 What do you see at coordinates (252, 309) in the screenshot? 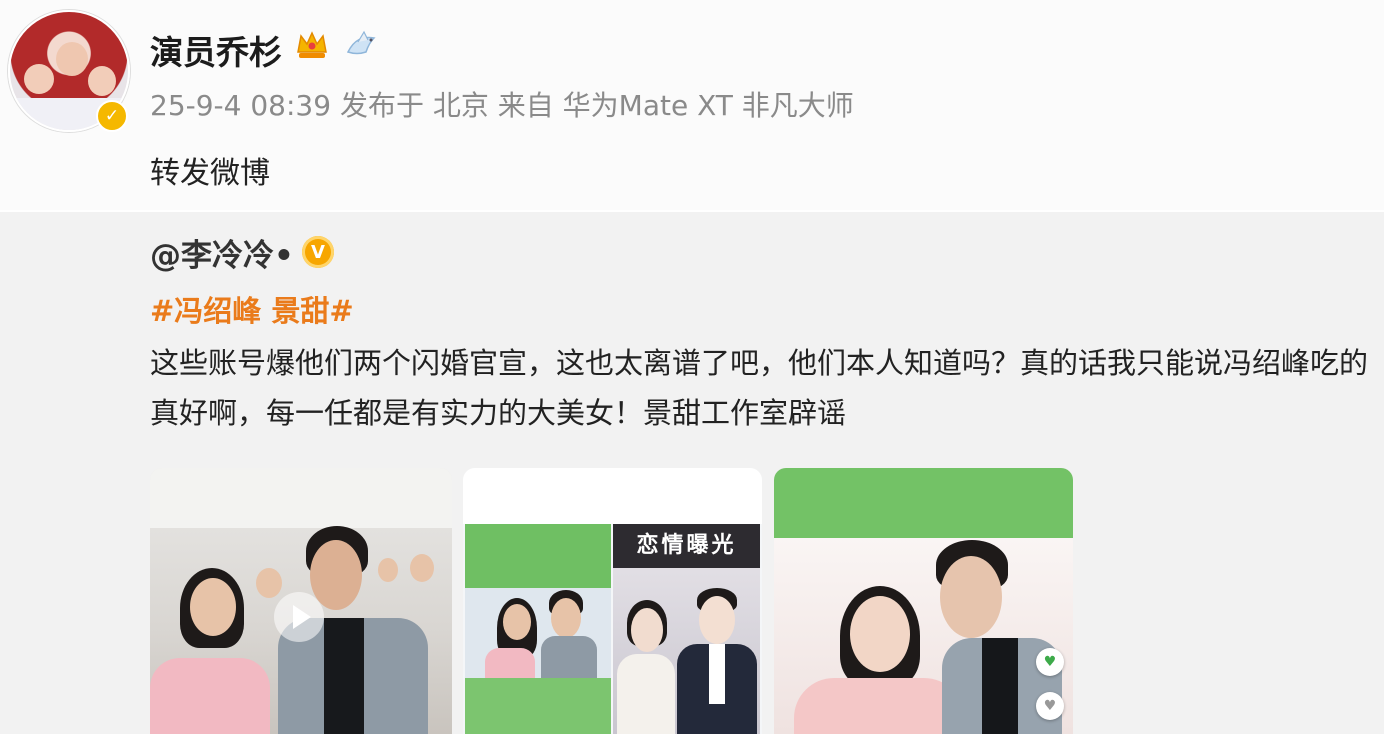
I see `hashtag-link: #冯绍峰 景甜#` at bounding box center [252, 309].